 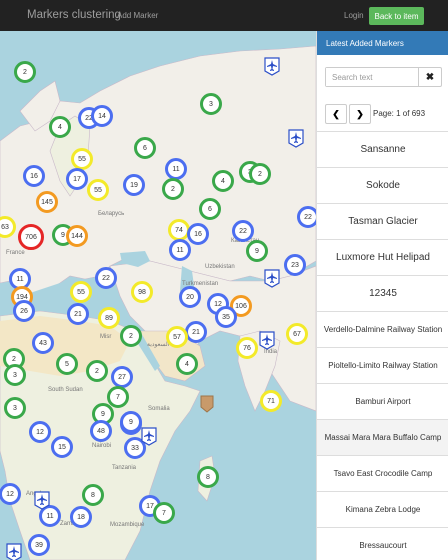 I want to click on map-label: Беларусь, so click(x=111, y=214).